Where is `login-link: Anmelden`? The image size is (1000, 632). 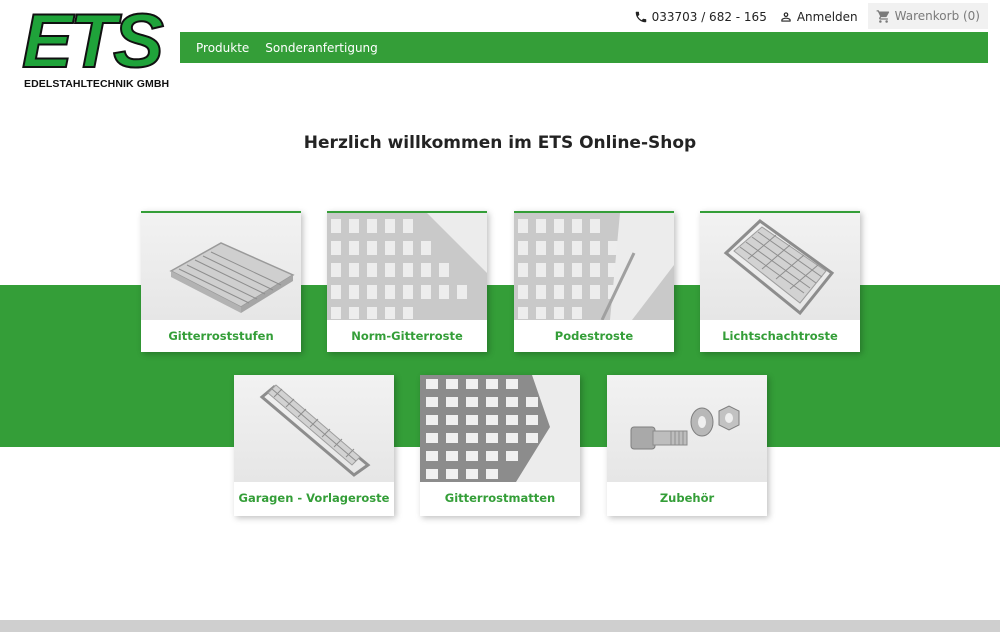
login-link: Anmelden is located at coordinates (818, 17).